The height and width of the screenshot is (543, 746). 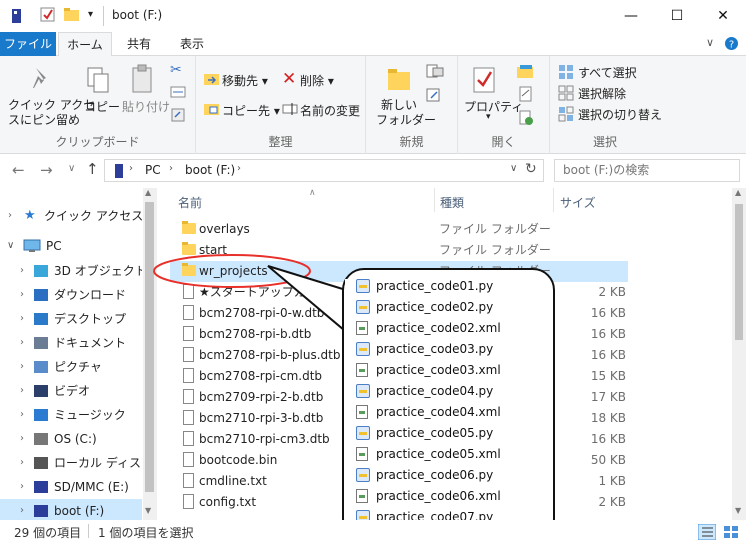 What do you see at coordinates (153, 170) in the screenshot?
I see `breadcrumb-pc: PC` at bounding box center [153, 170].